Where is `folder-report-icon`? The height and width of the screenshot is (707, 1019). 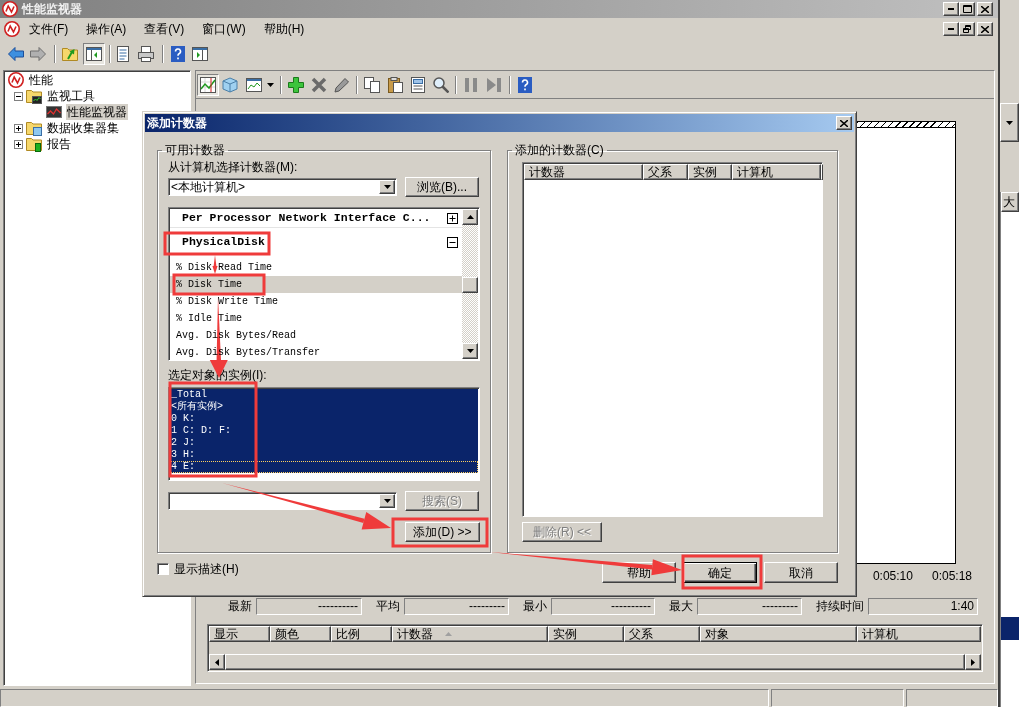 folder-report-icon is located at coordinates (34, 144).